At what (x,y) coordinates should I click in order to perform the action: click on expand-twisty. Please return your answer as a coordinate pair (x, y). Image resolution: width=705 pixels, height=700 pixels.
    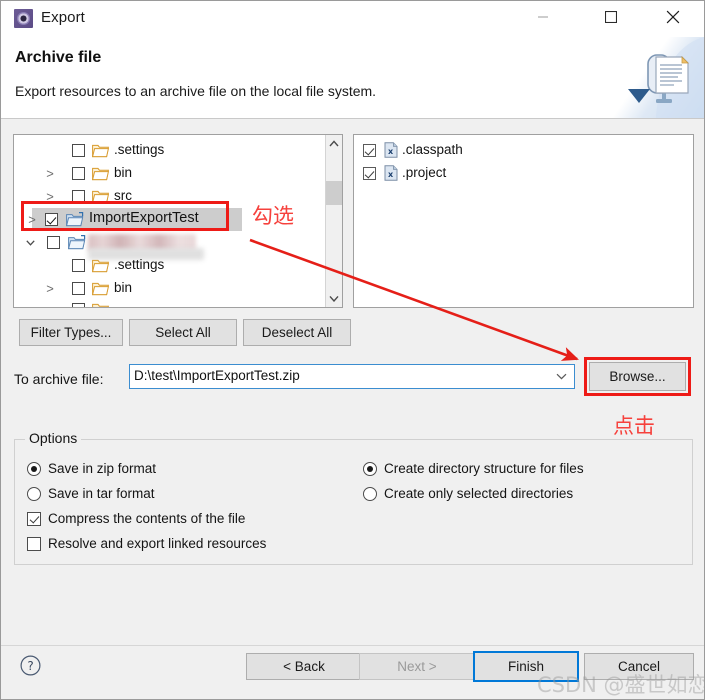
    Looking at the image, I should click on (50, 150).